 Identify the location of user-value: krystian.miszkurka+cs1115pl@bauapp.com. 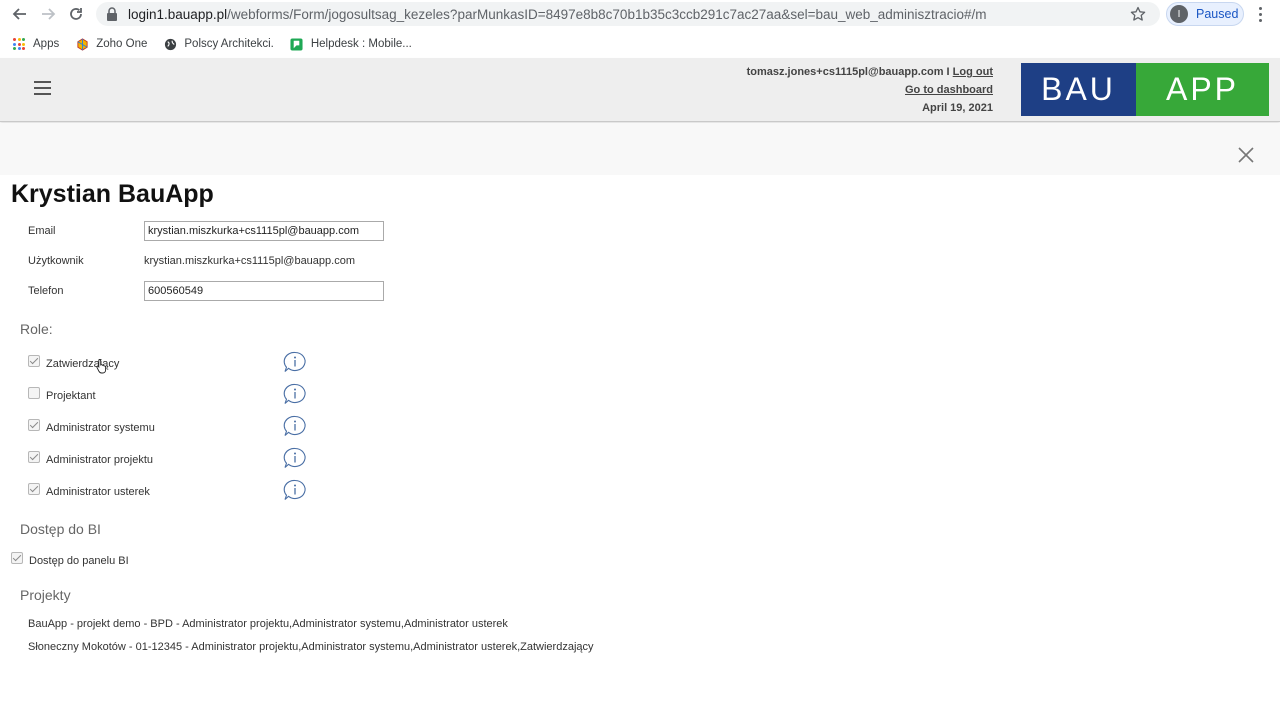
(249, 261).